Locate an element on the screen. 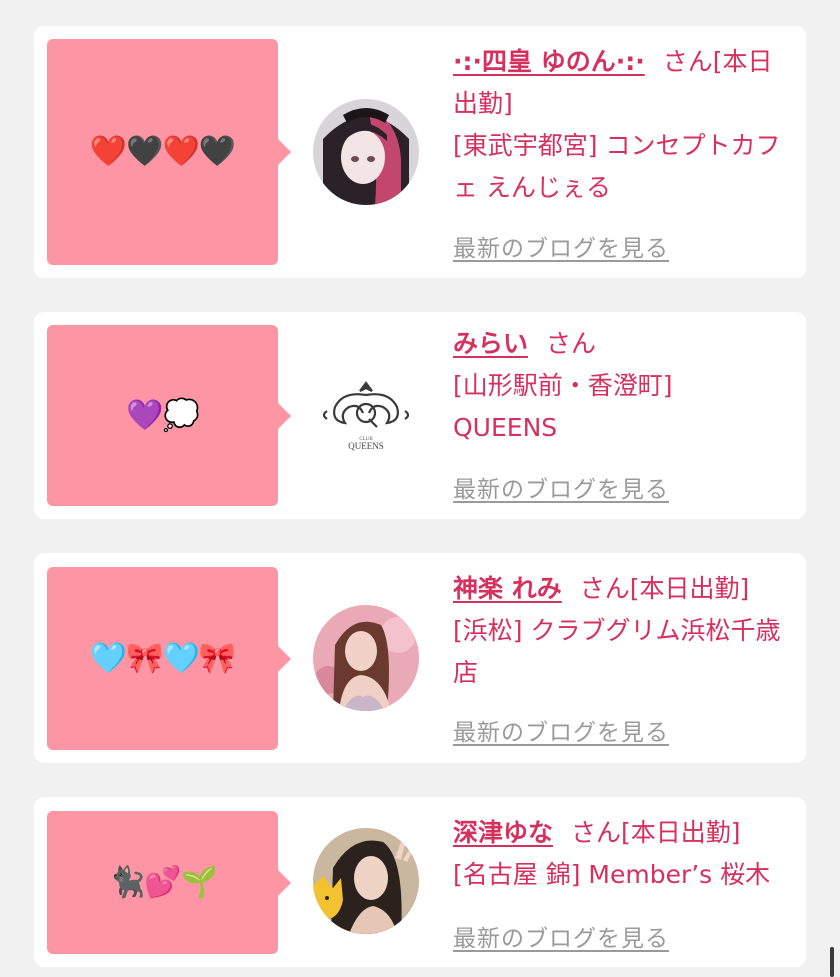  svg-text: QUEENS is located at coordinates (366, 446).